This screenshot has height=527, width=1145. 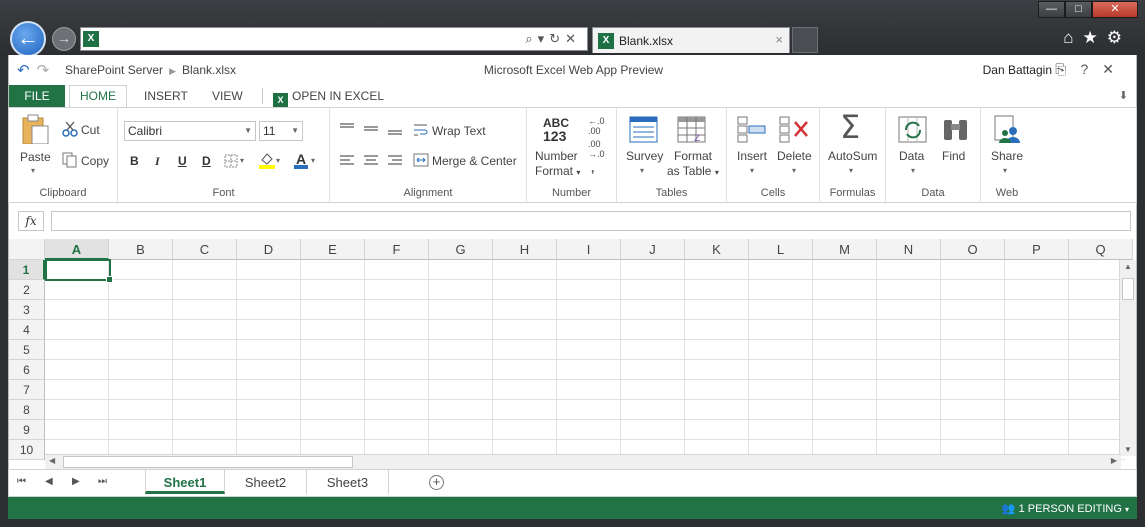 I want to click on share-label: Share, so click(x=1007, y=156).